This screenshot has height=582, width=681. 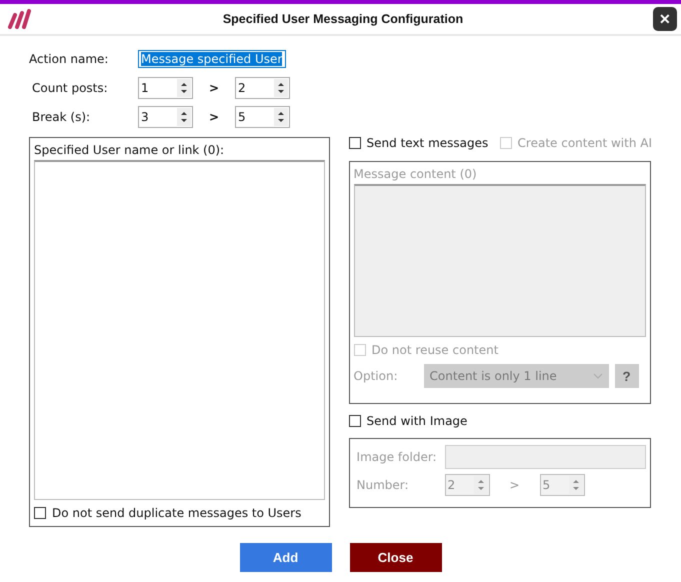 I want to click on message-label: Message content (0), so click(x=415, y=174).